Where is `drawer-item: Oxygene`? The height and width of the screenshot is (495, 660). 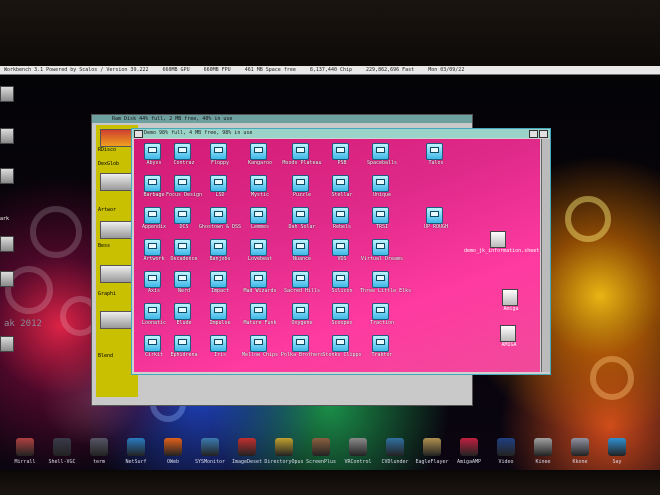
drawer-item: Oxygene is located at coordinates (302, 316).